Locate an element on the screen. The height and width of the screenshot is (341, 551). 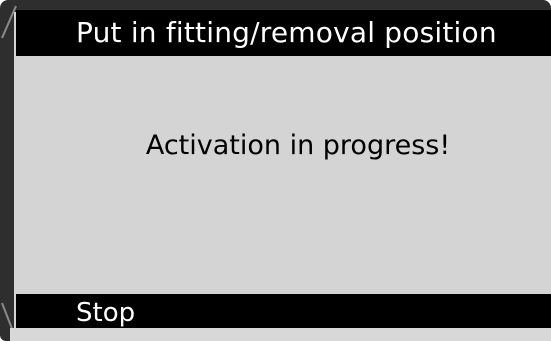
screen-bottom-edge is located at coordinates (280, 334).